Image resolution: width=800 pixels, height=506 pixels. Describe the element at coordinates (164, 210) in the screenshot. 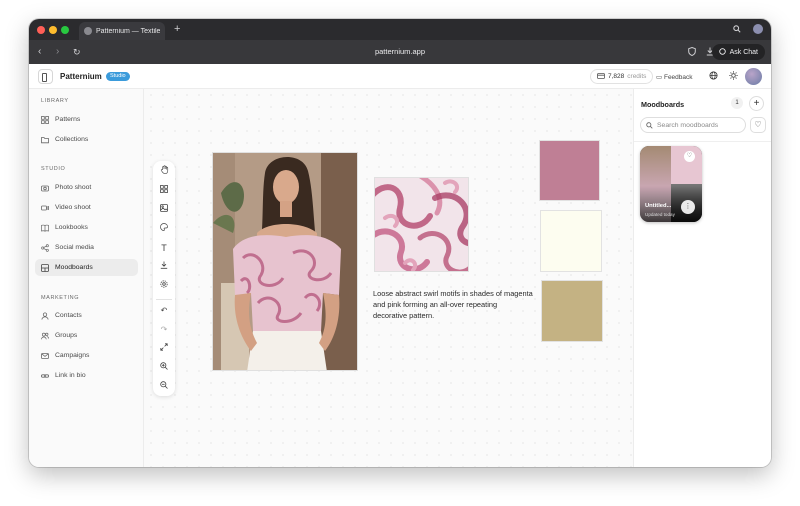

I see `image-icon` at that location.